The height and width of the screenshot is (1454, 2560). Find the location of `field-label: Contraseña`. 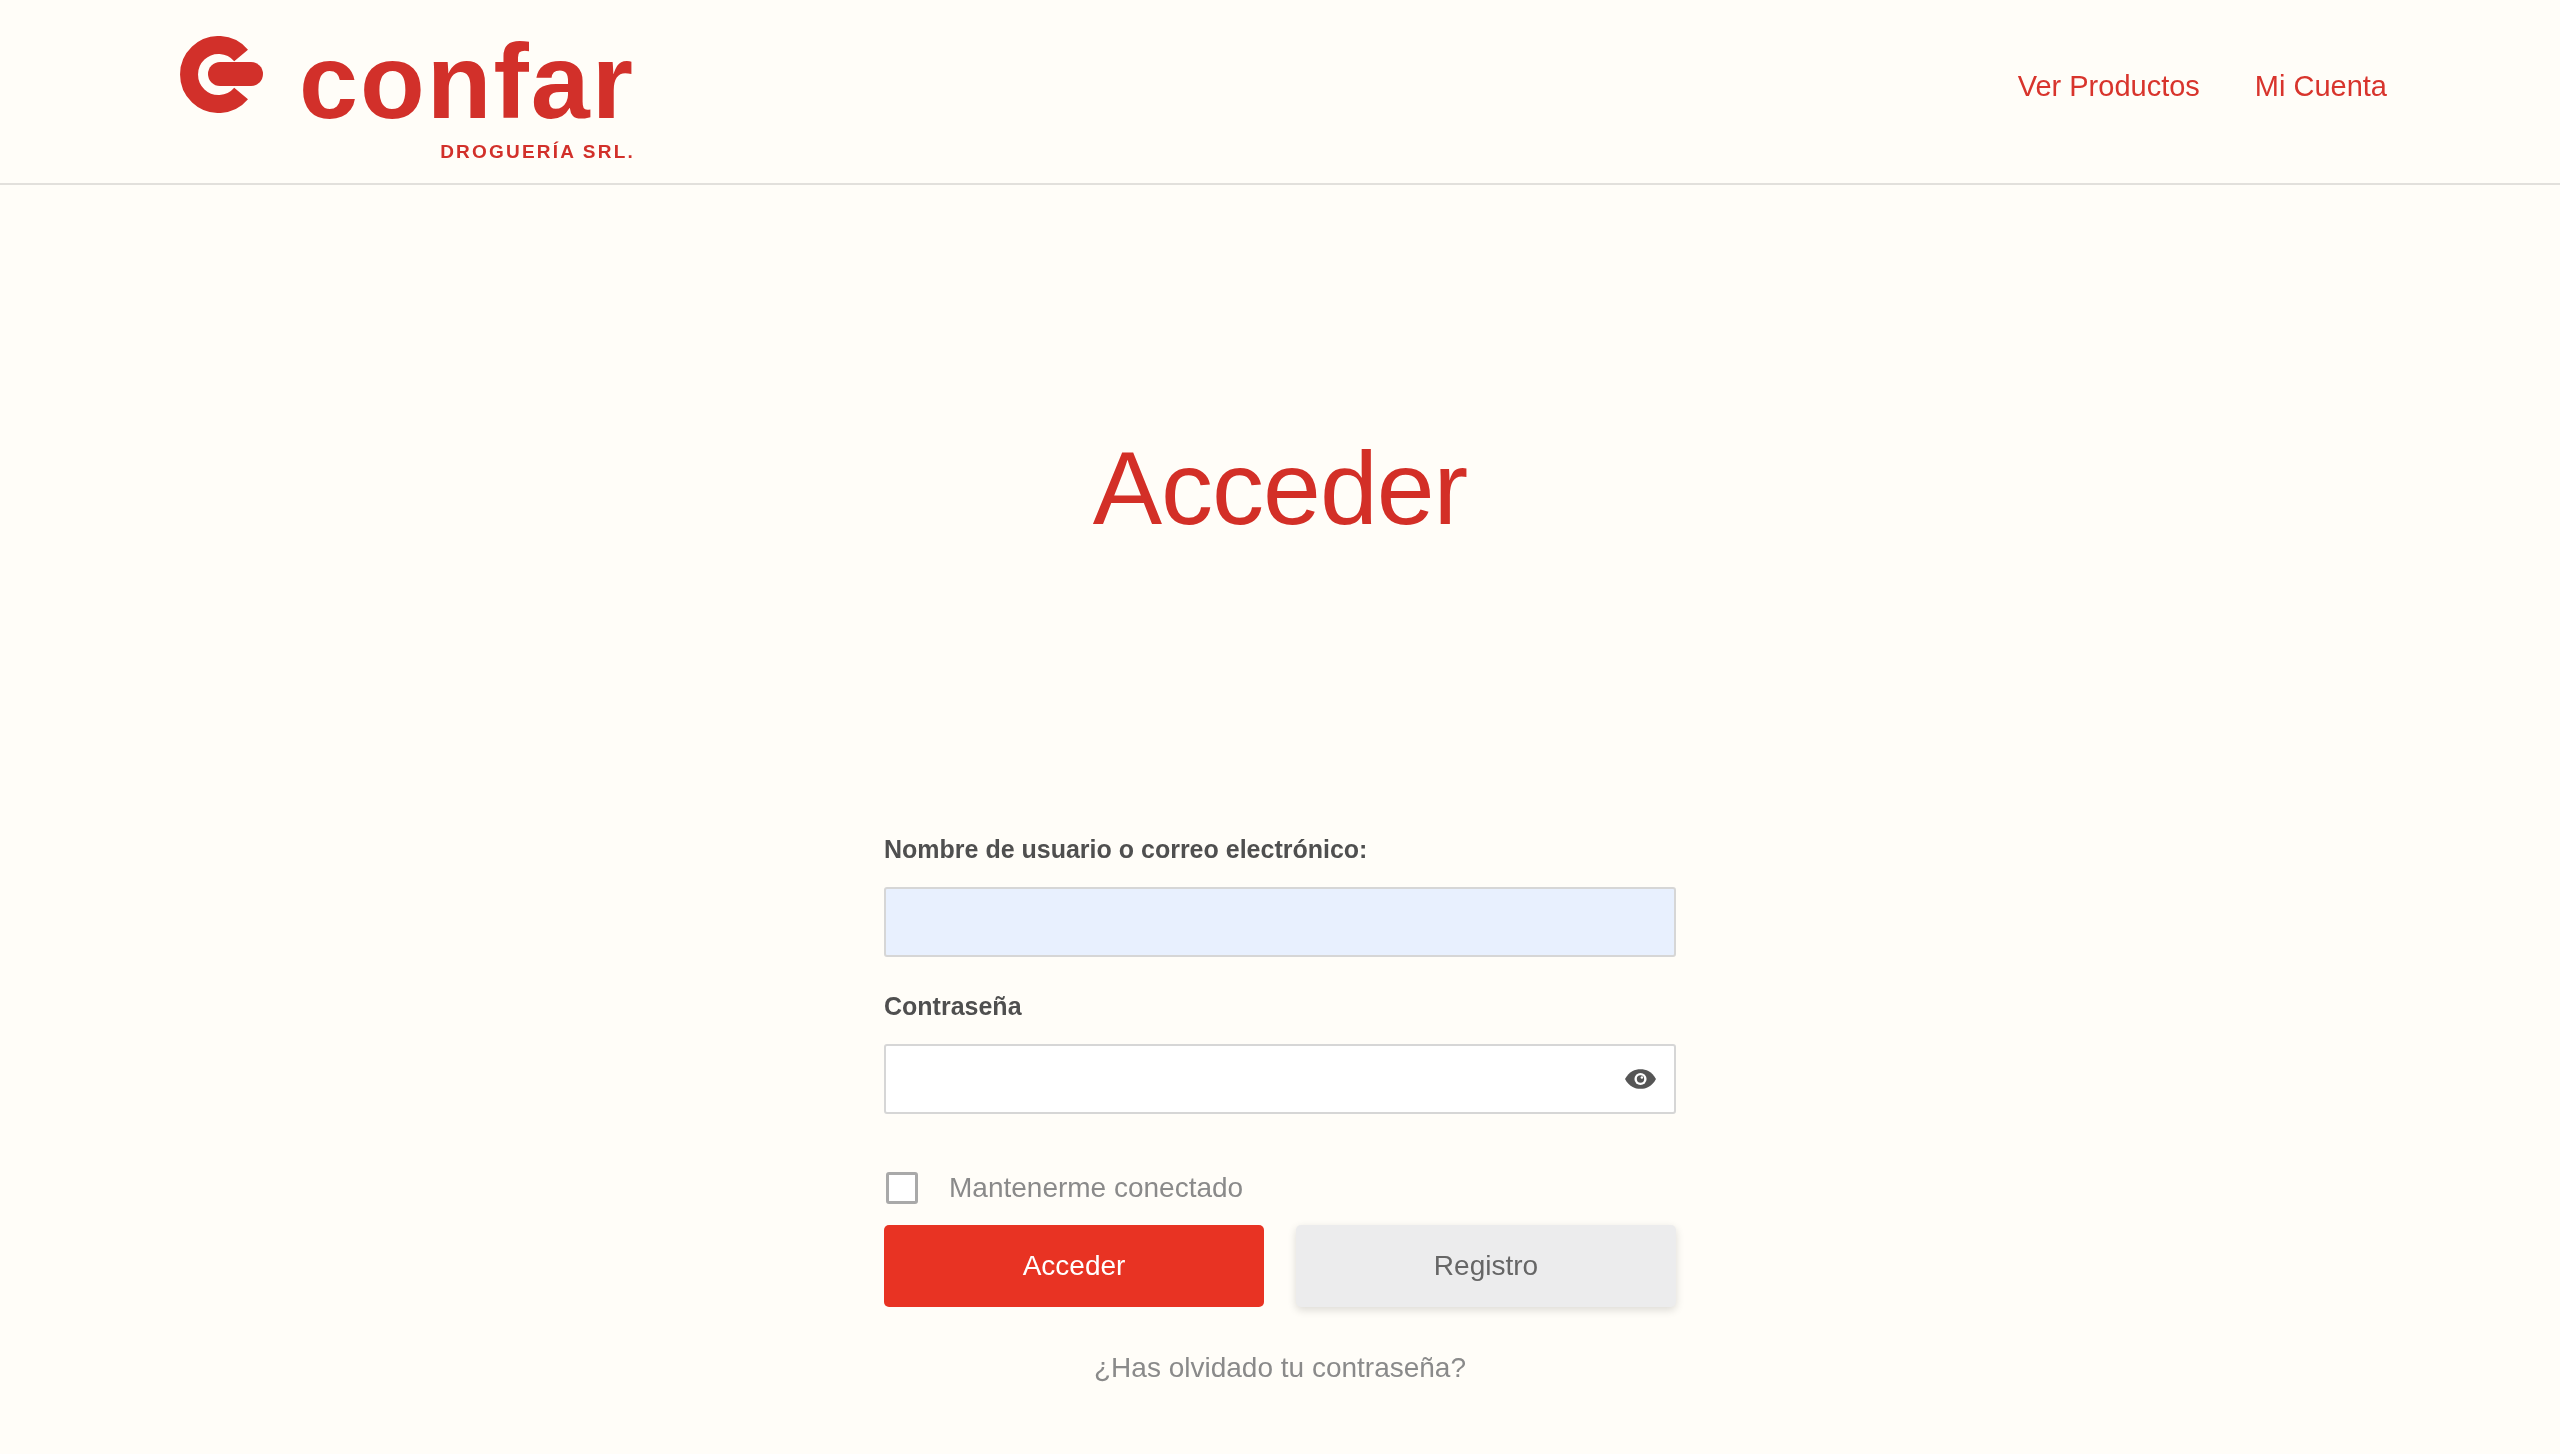

field-label: Contraseña is located at coordinates (953, 1005).